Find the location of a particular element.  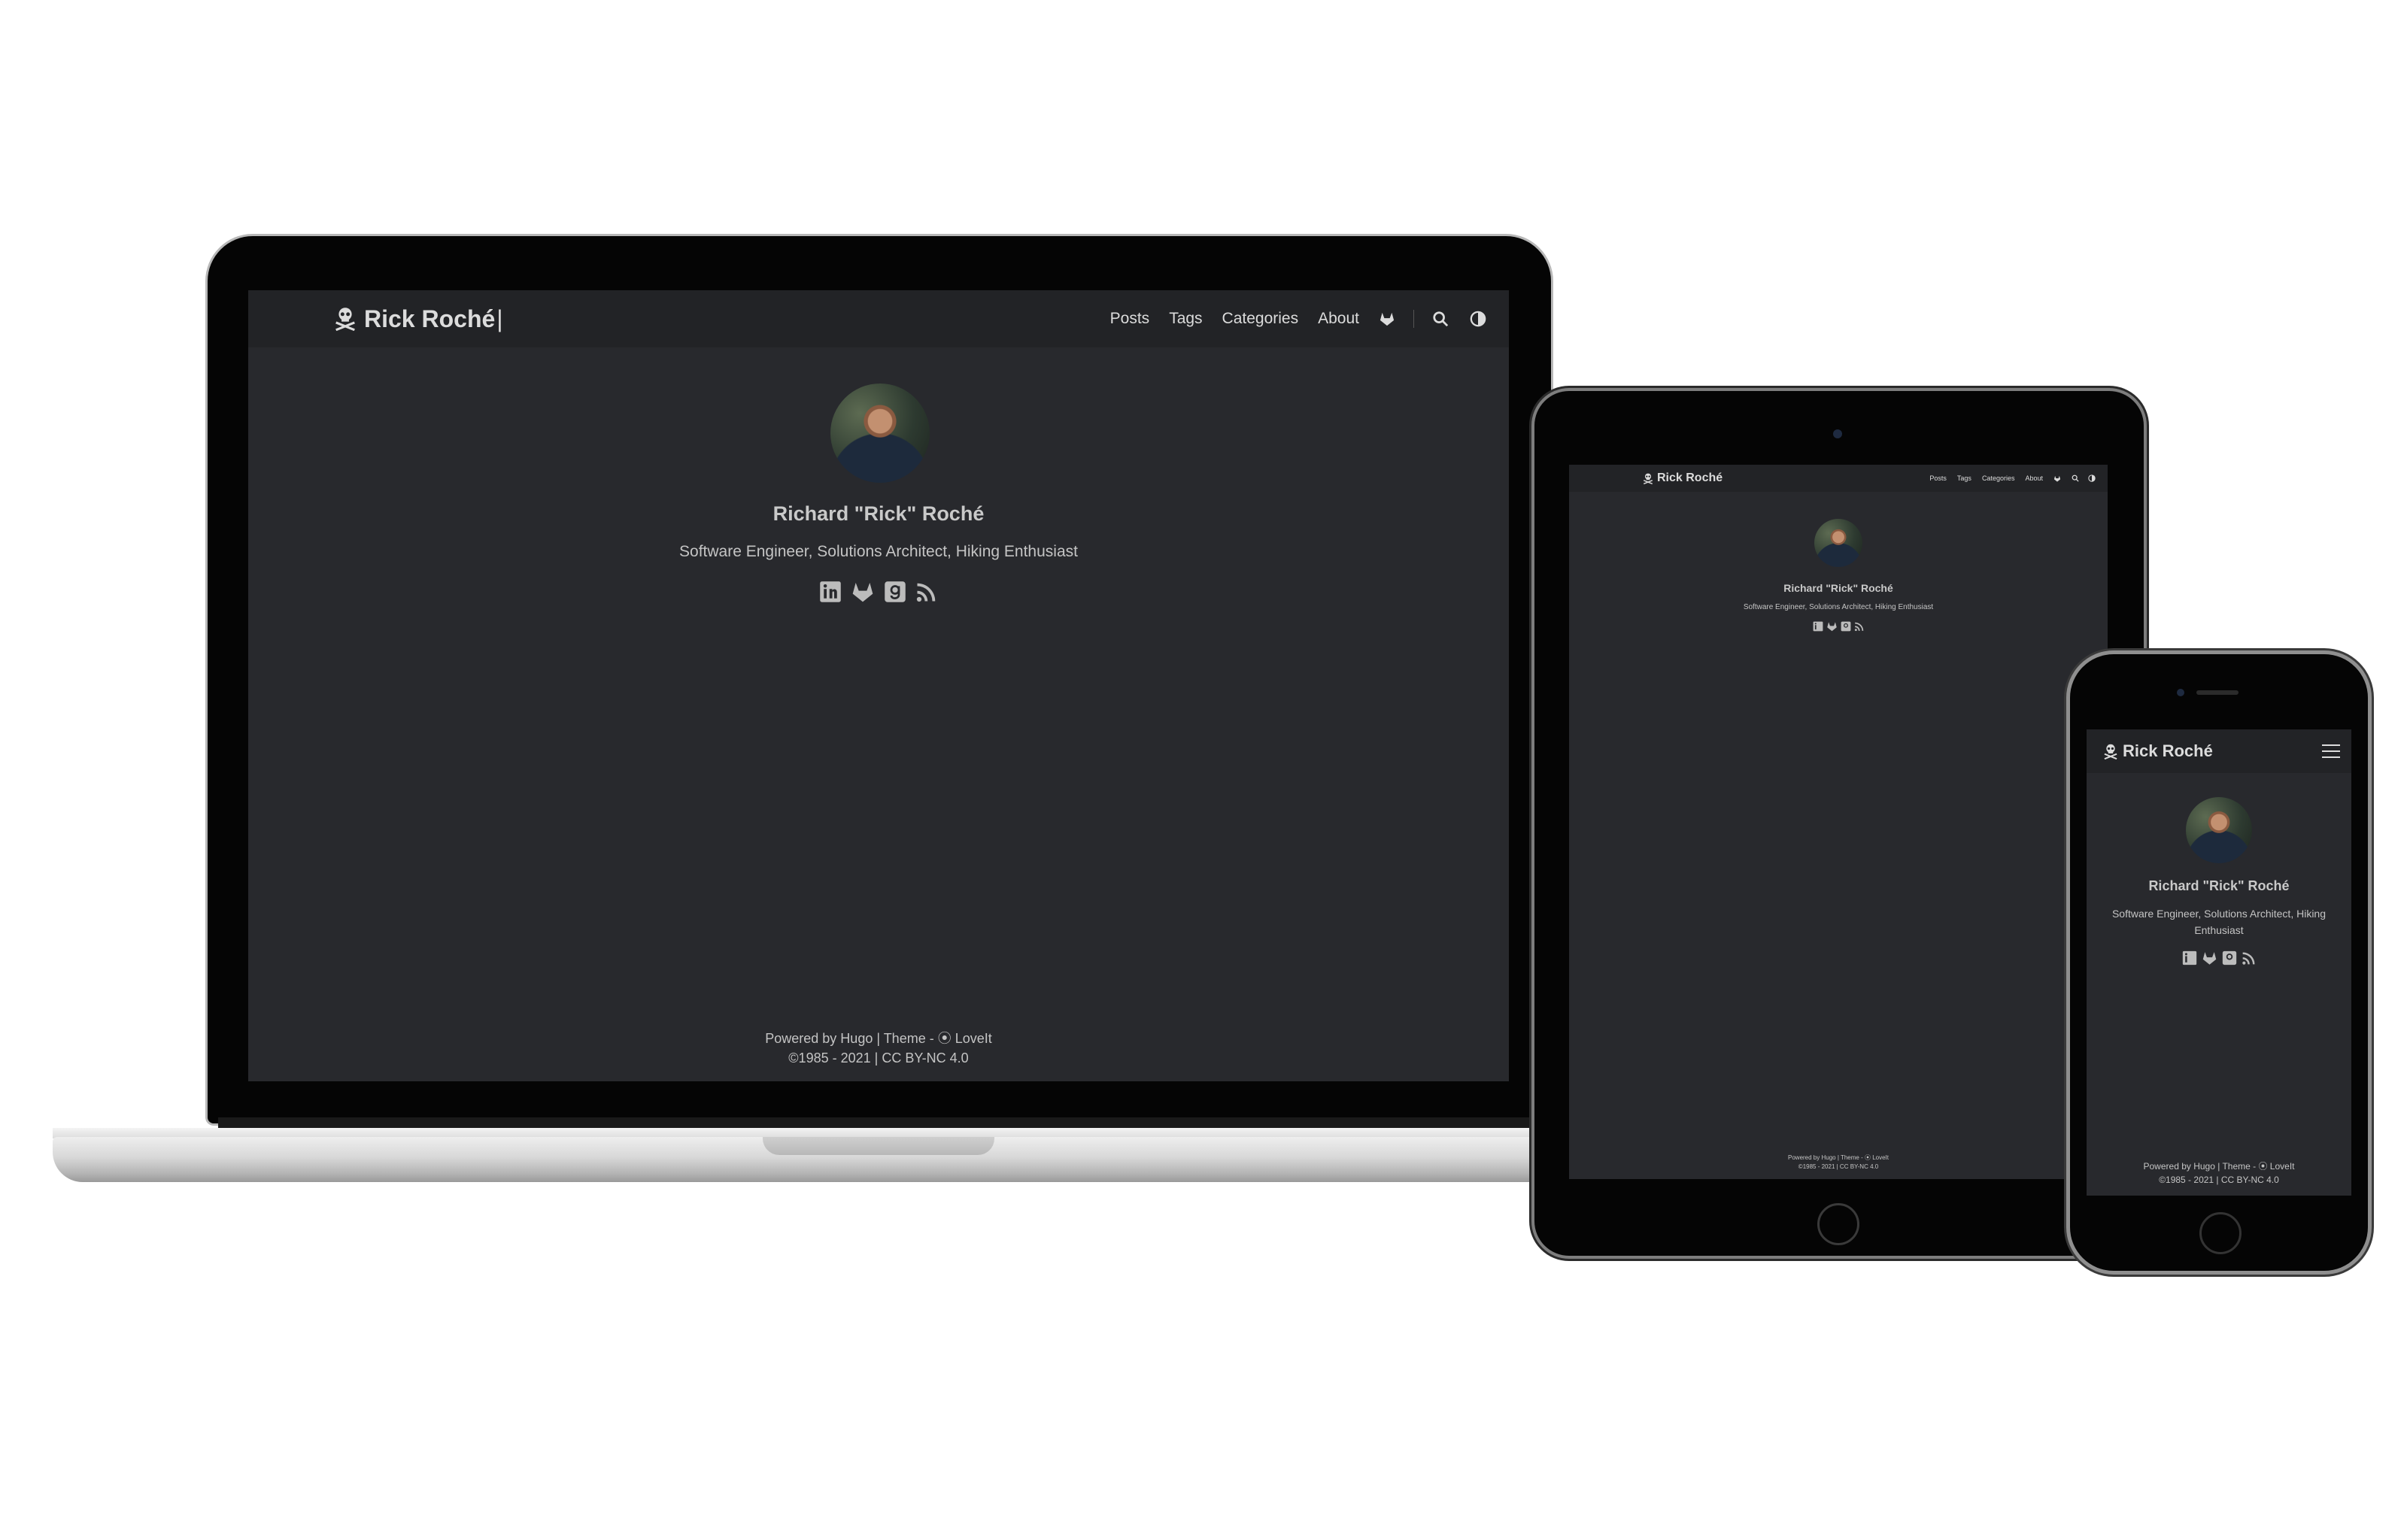

hamburger-menu-icon is located at coordinates (2331, 751).